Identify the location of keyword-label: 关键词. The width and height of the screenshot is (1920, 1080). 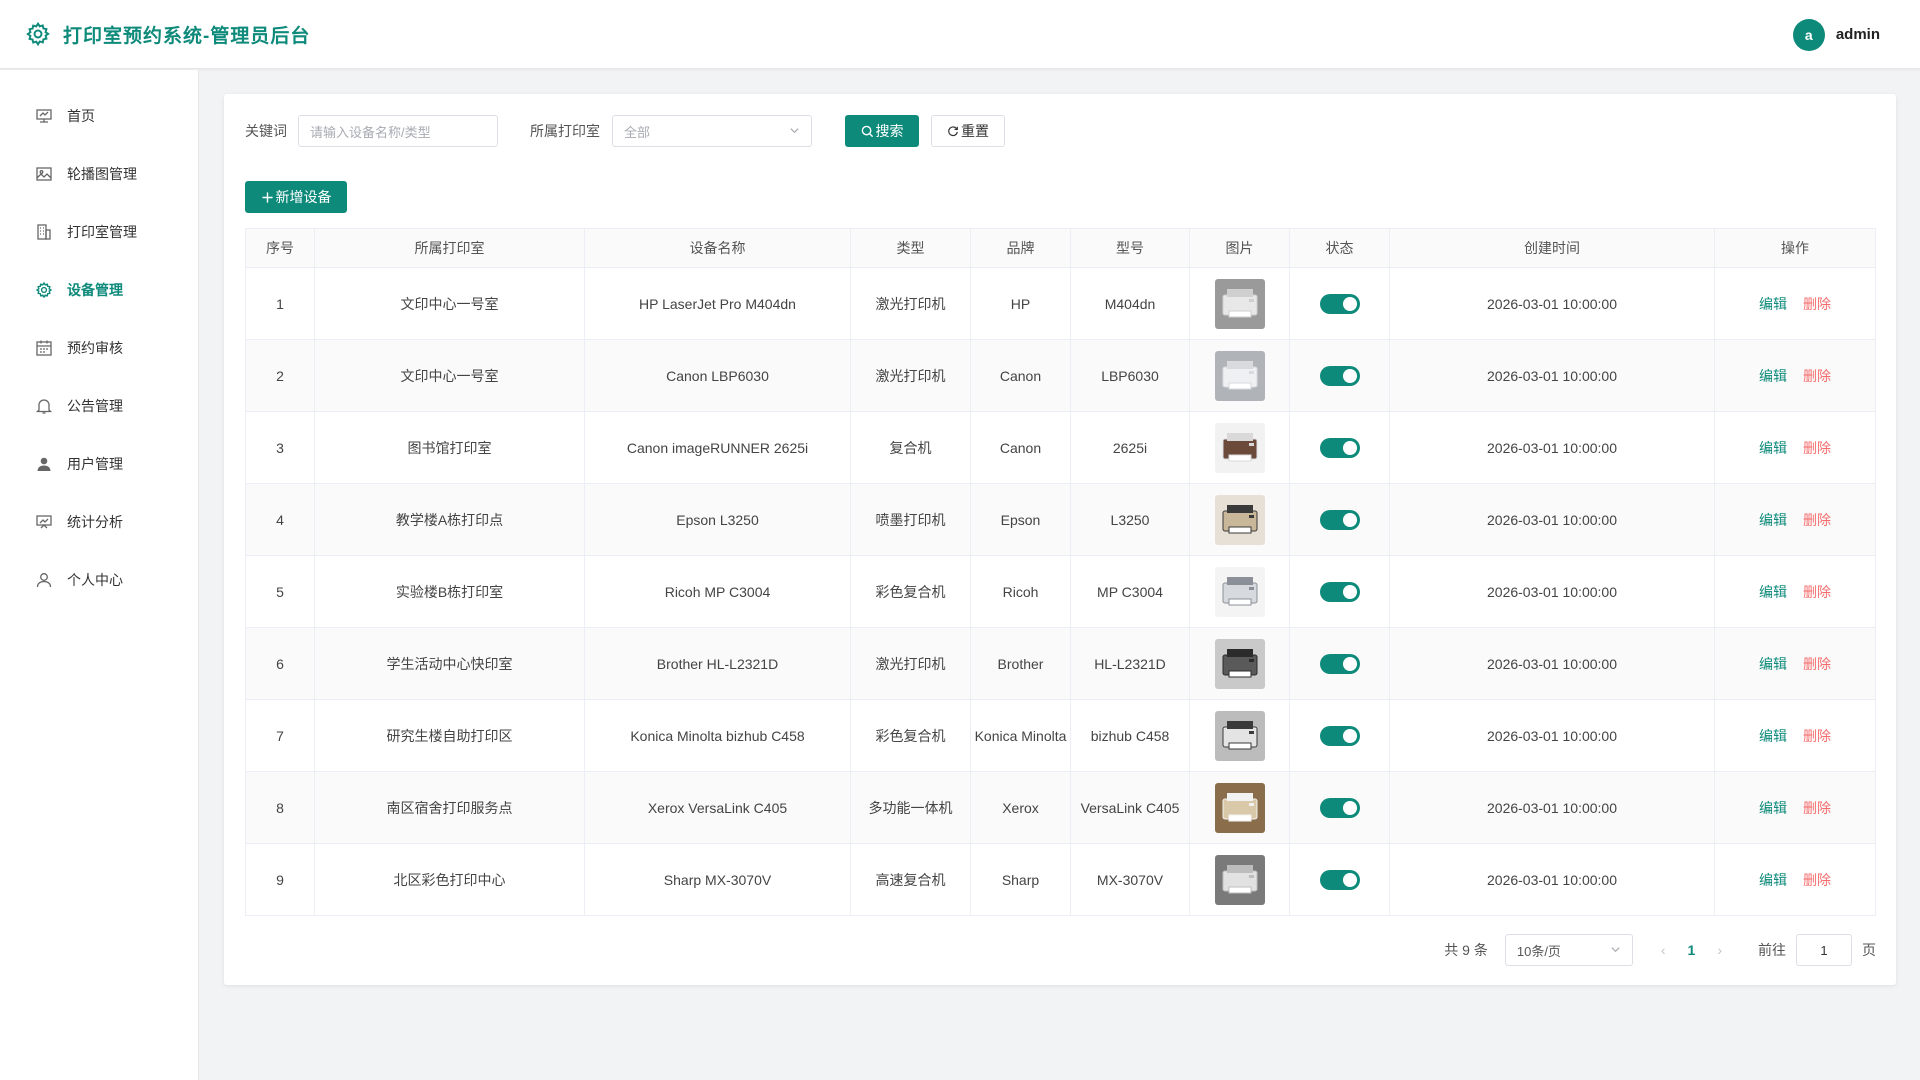
(266, 131).